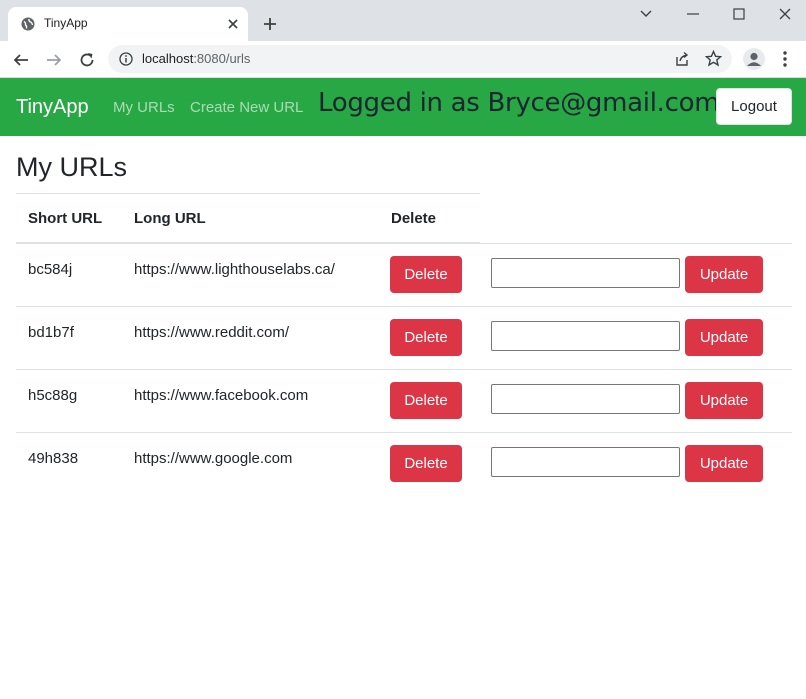  Describe the element at coordinates (785, 14) in the screenshot. I see `window-close-icon` at that location.